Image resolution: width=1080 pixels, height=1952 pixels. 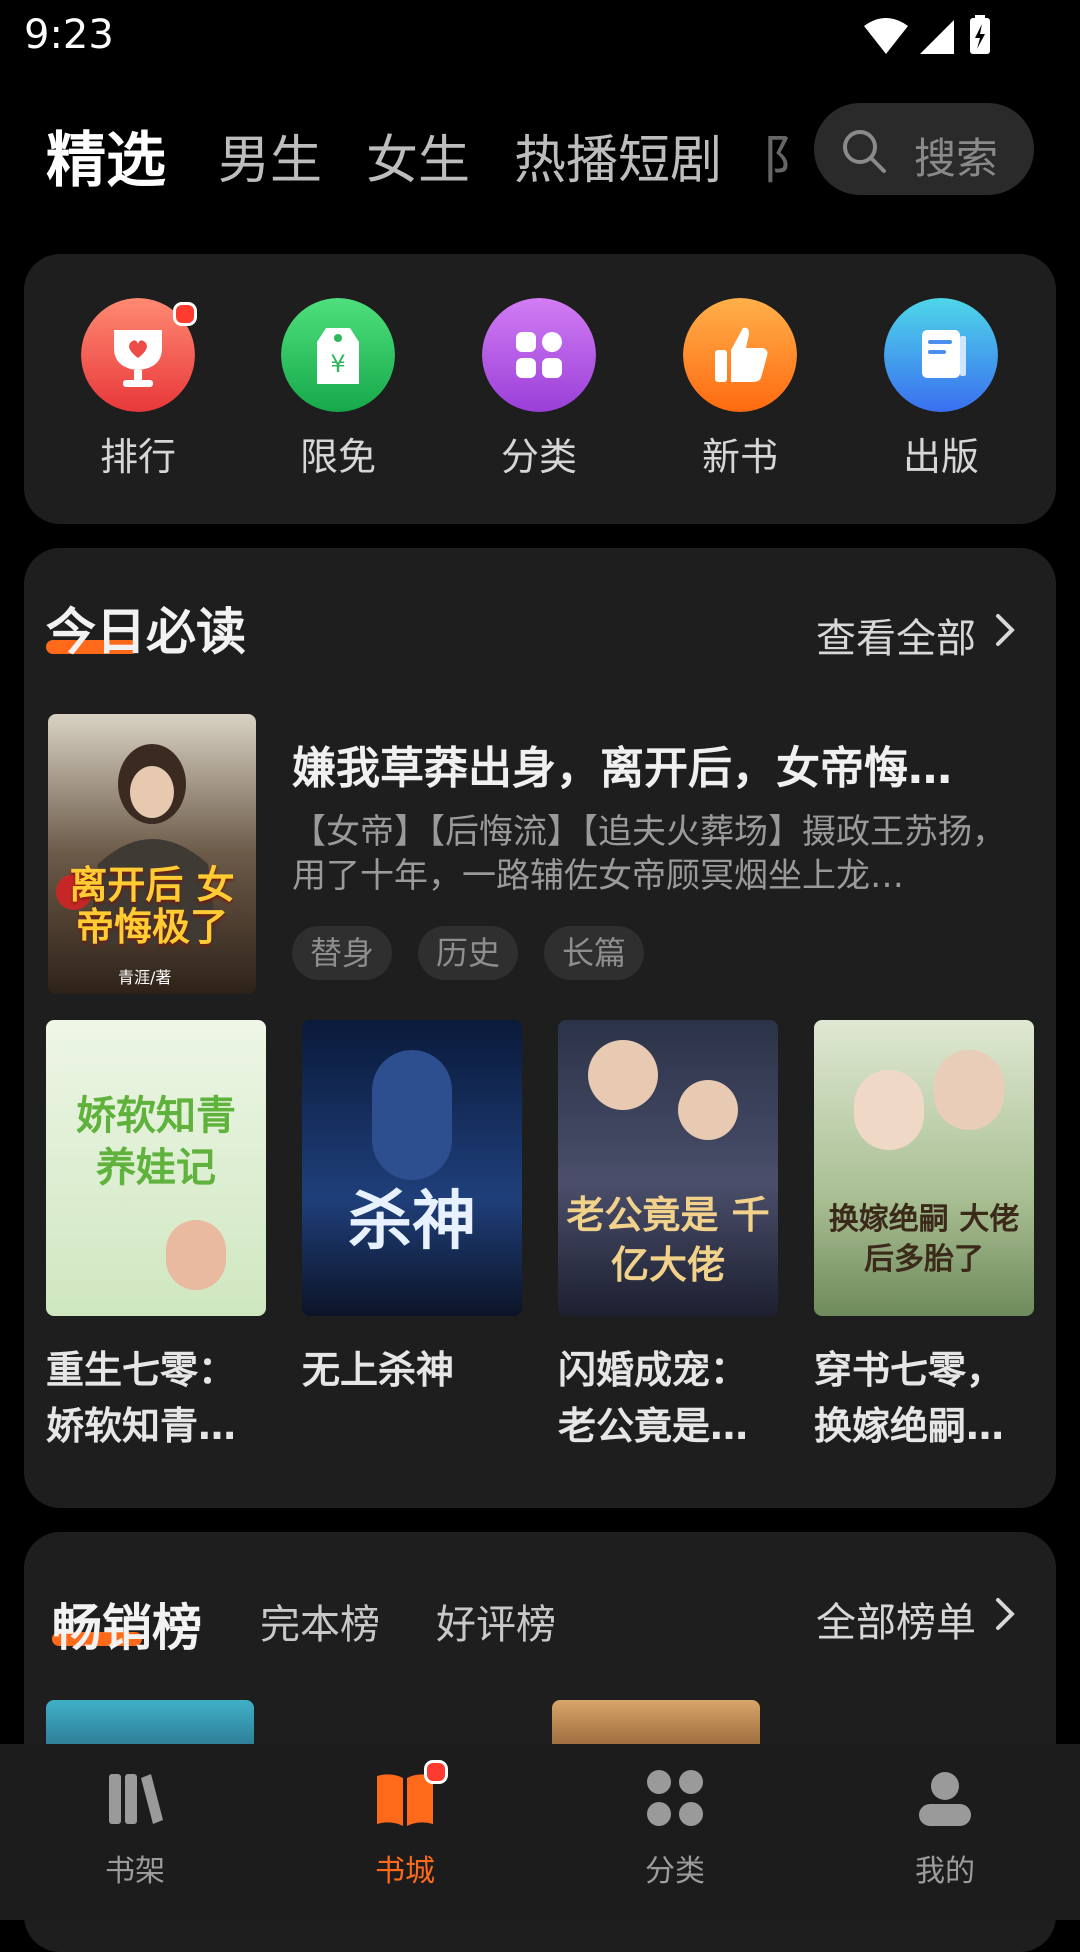 I want to click on book-title-line: 穿书七零，, so click(x=909, y=1370).